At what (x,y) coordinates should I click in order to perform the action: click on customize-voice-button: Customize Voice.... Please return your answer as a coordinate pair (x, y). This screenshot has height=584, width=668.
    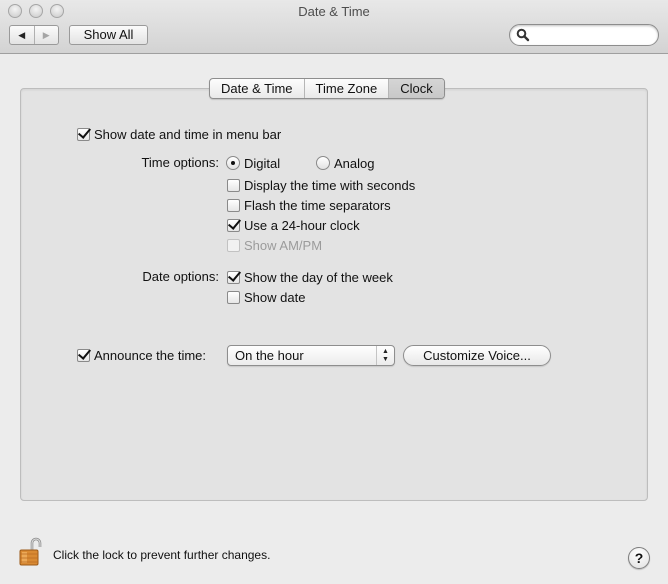
    Looking at the image, I should click on (477, 355).